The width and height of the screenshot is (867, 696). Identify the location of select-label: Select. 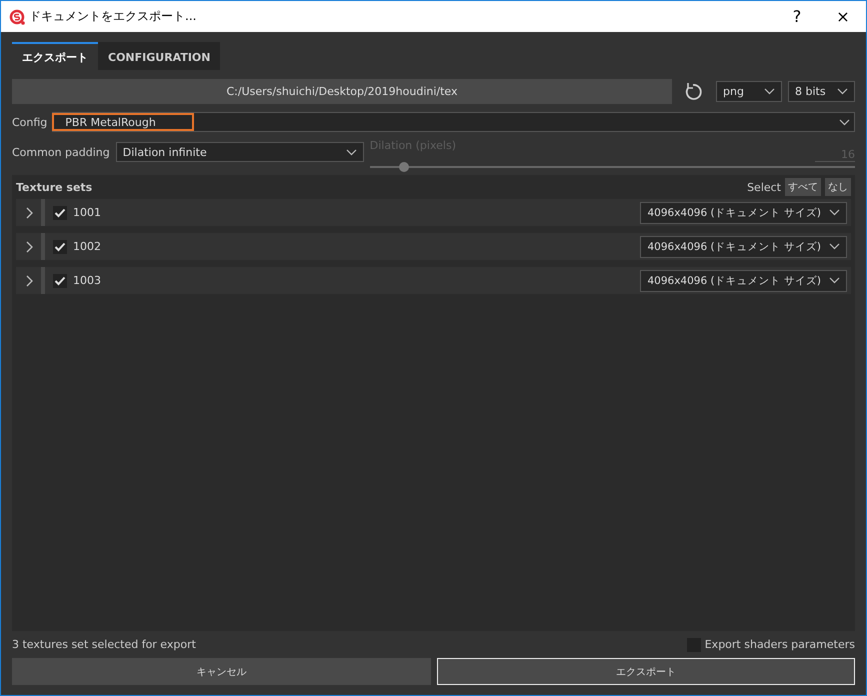
(764, 187).